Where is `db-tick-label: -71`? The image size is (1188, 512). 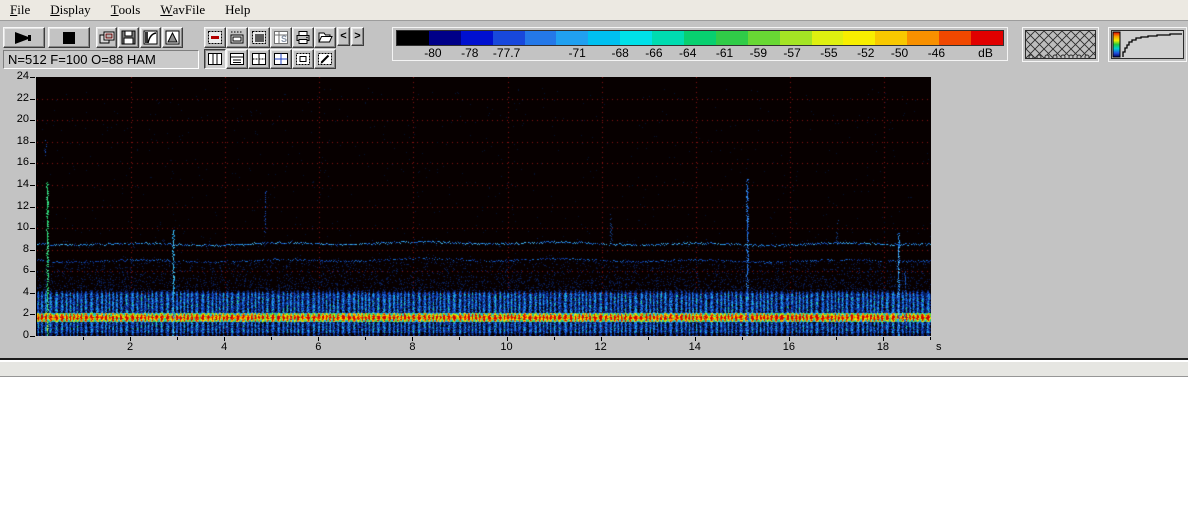
db-tick-label: -71 is located at coordinates (577, 53).